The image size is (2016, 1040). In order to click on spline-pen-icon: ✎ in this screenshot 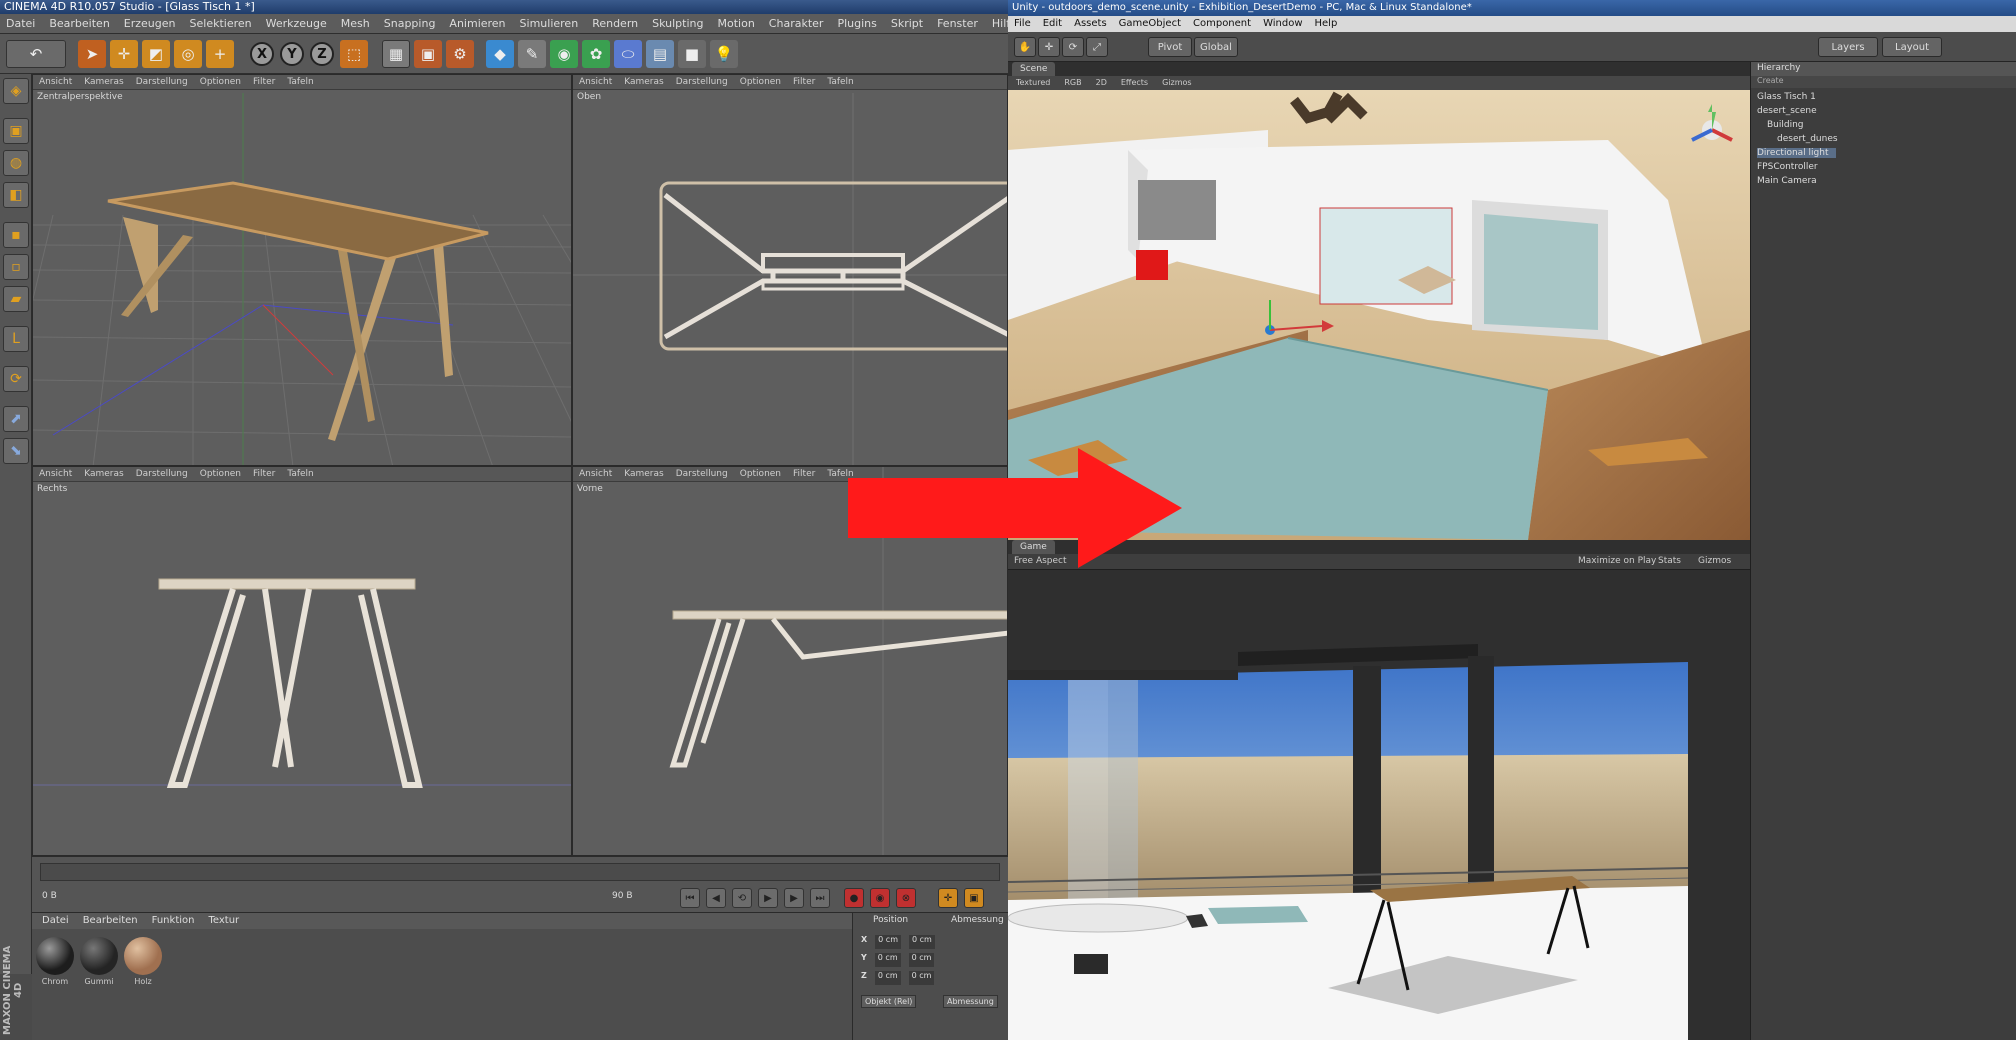, I will do `click(532, 54)`.